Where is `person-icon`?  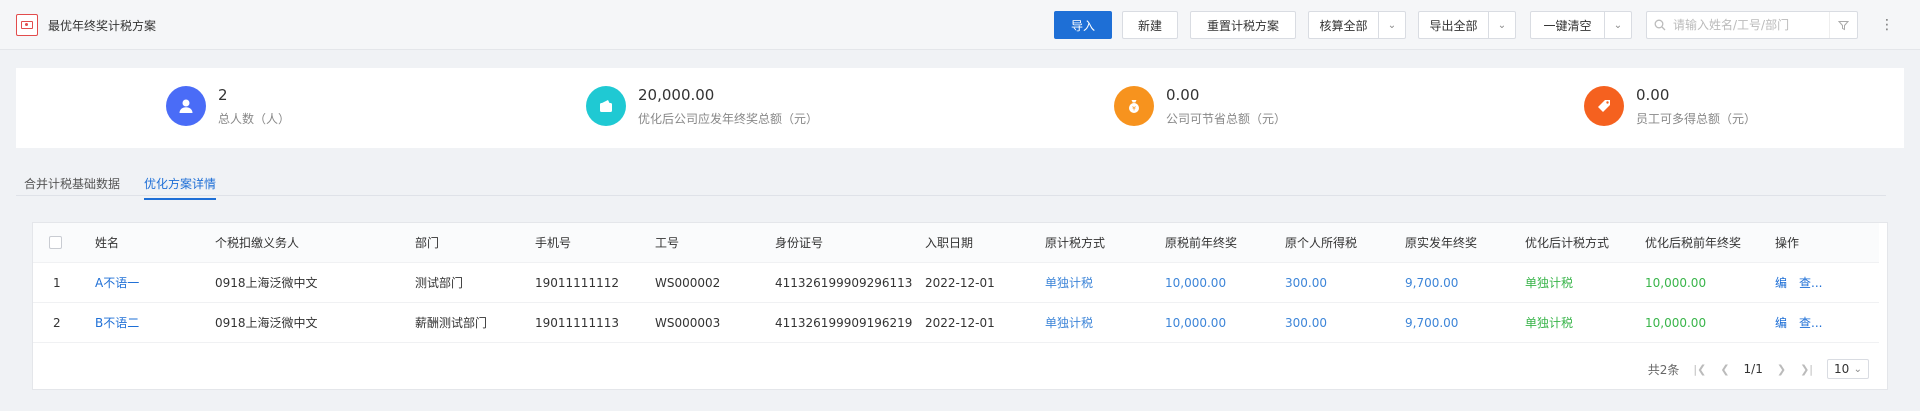 person-icon is located at coordinates (186, 106).